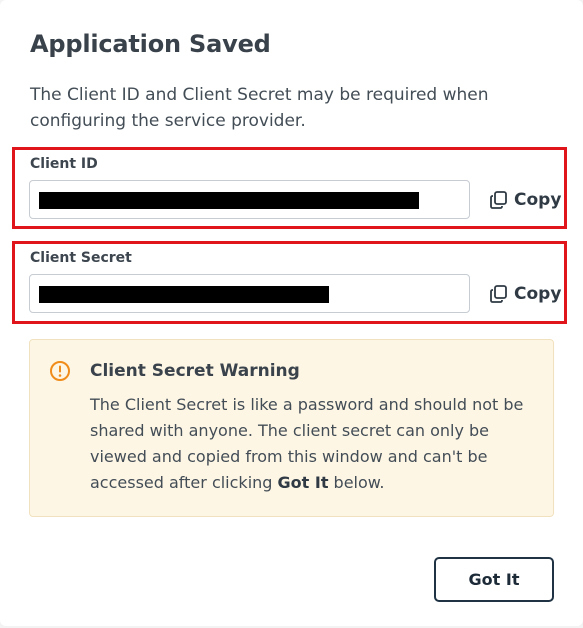 Image resolution: width=583 pixels, height=628 pixels. What do you see at coordinates (538, 200) in the screenshot?
I see `copy-client-id-label: Copy` at bounding box center [538, 200].